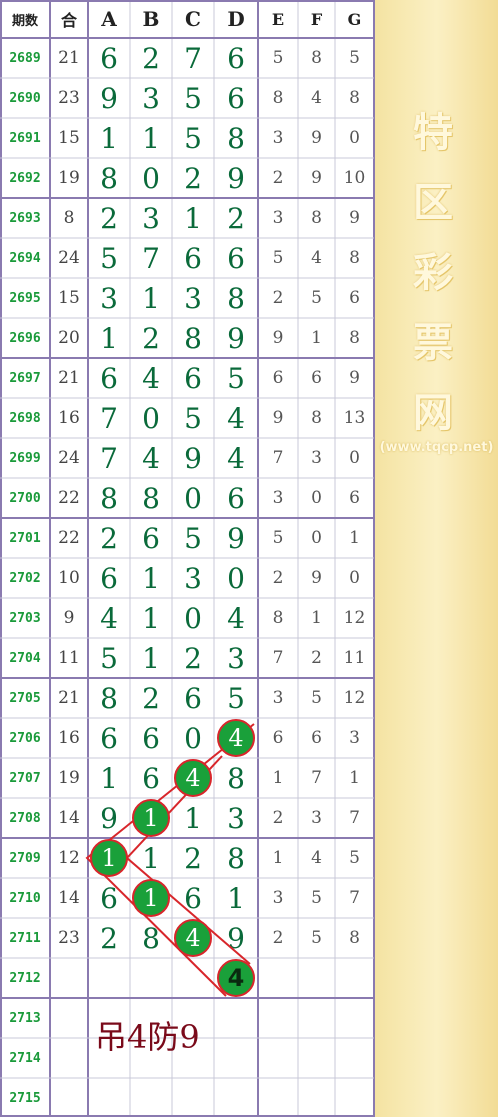 The width and height of the screenshot is (498, 1118). What do you see at coordinates (147, 1037) in the screenshot?
I see `prediction-note: 吊4防9` at bounding box center [147, 1037].